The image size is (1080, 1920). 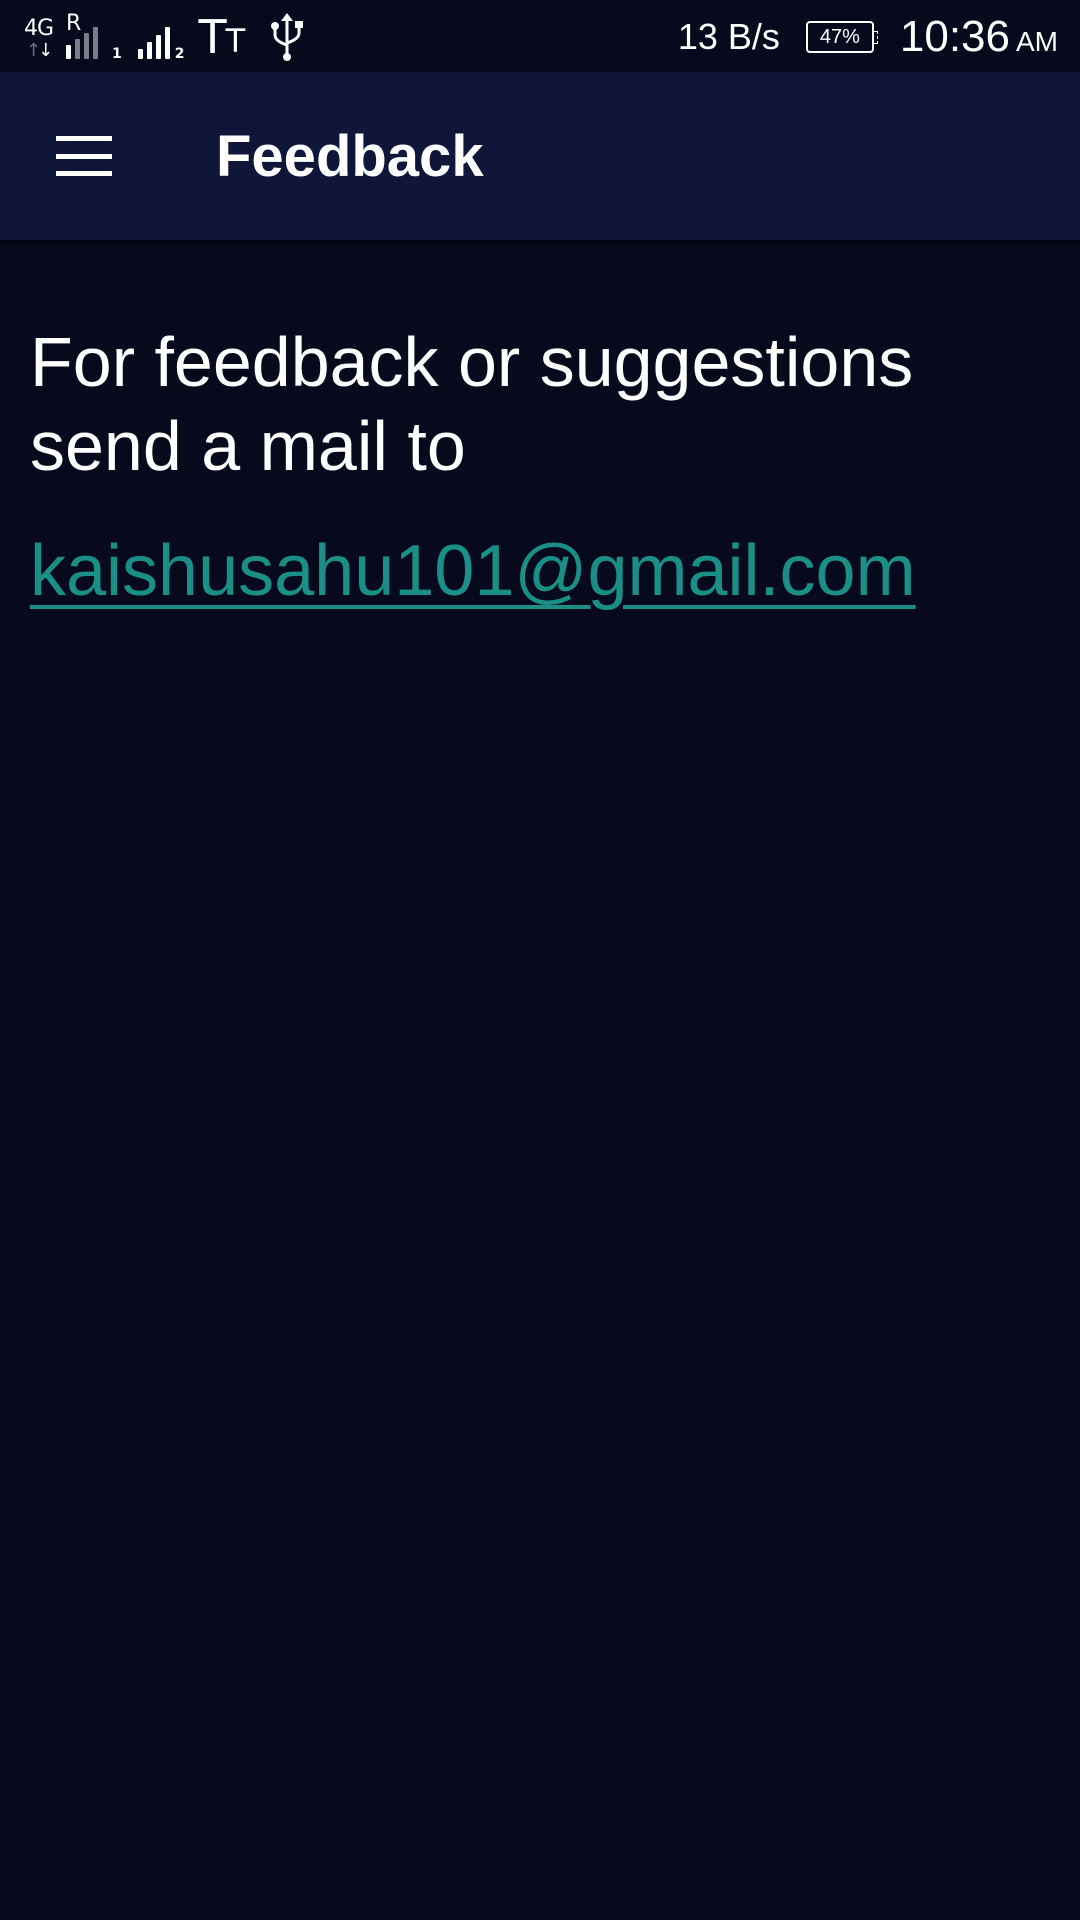 I want to click on app-bar: Feedback, so click(x=540, y=156).